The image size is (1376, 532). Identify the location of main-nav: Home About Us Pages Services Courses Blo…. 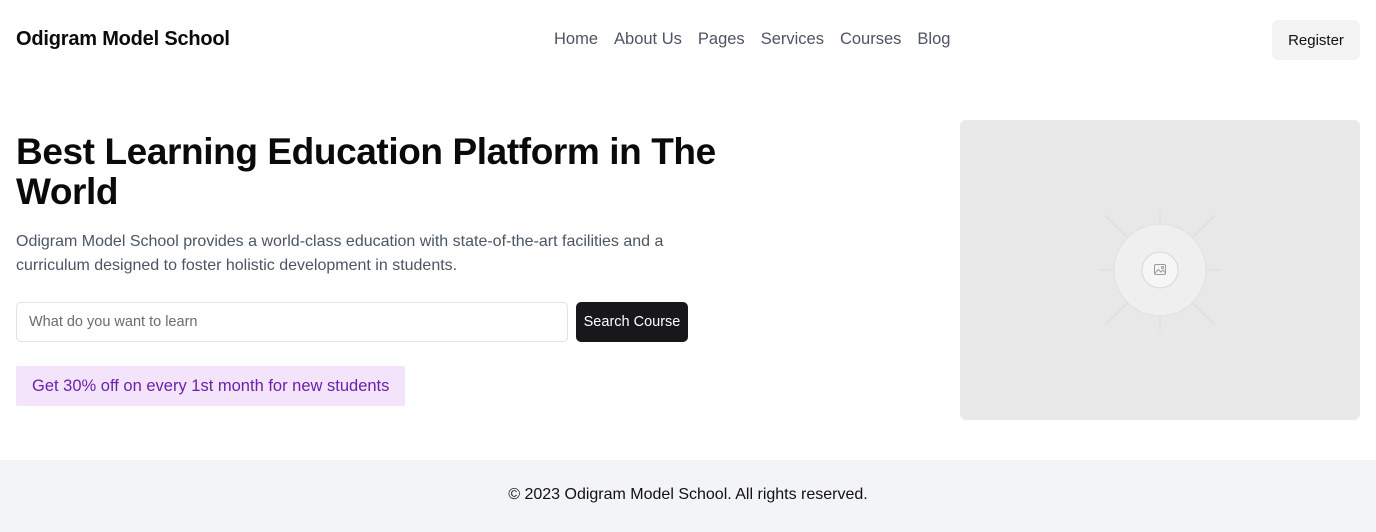
(752, 39).